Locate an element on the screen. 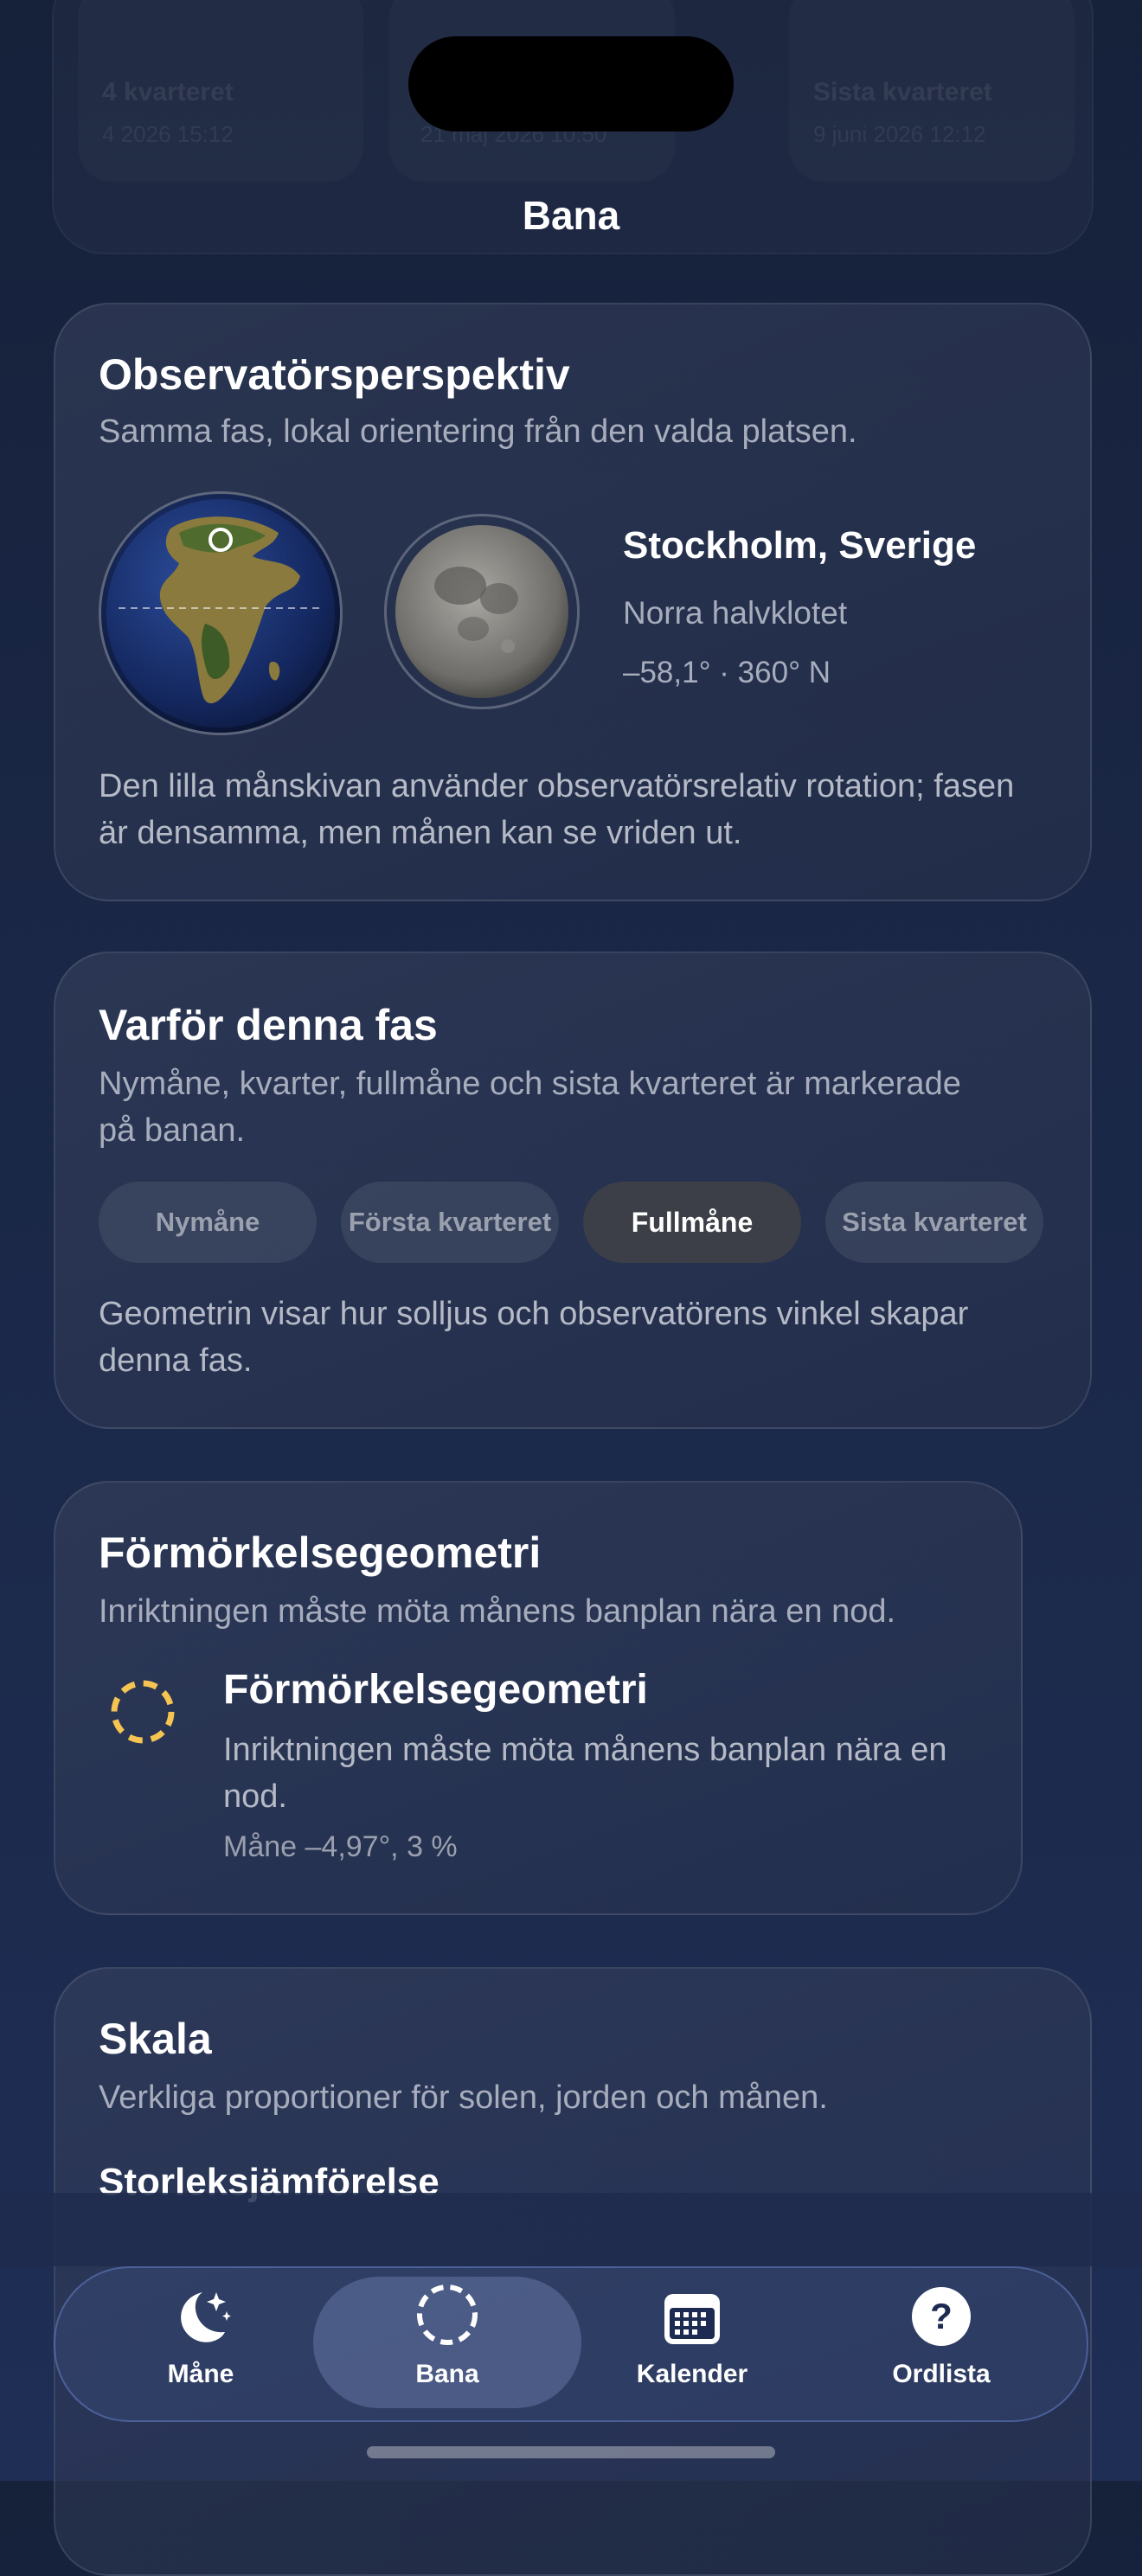 This screenshot has width=1142, height=2576. earth-globe is located at coordinates (221, 613).